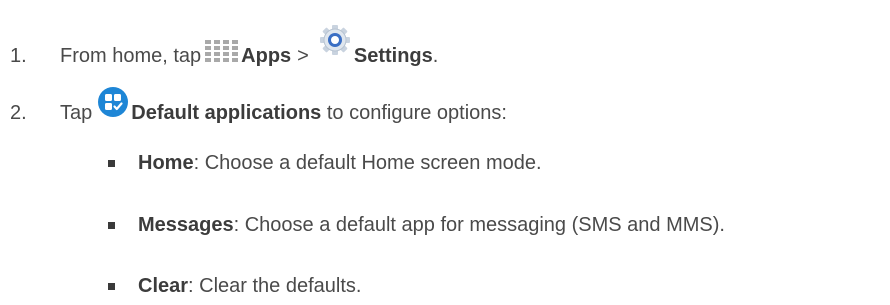  Describe the element at coordinates (367, 163) in the screenshot. I see `option-description: : Choose a default Home screen mode.` at that location.